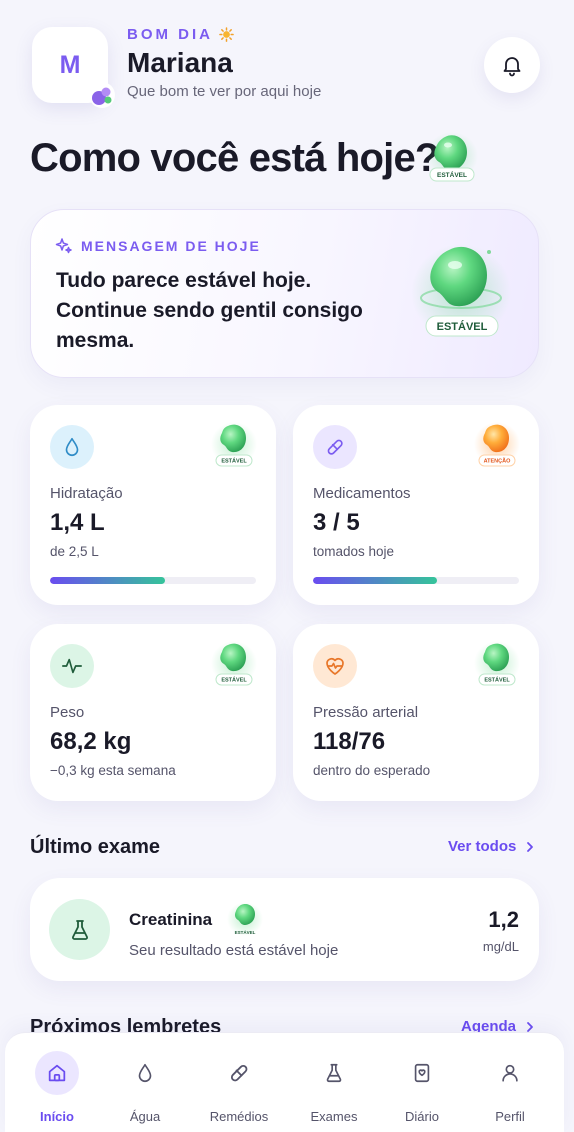 This screenshot has height=1132, width=574. I want to click on medication-sub: tomados hoje, so click(354, 551).